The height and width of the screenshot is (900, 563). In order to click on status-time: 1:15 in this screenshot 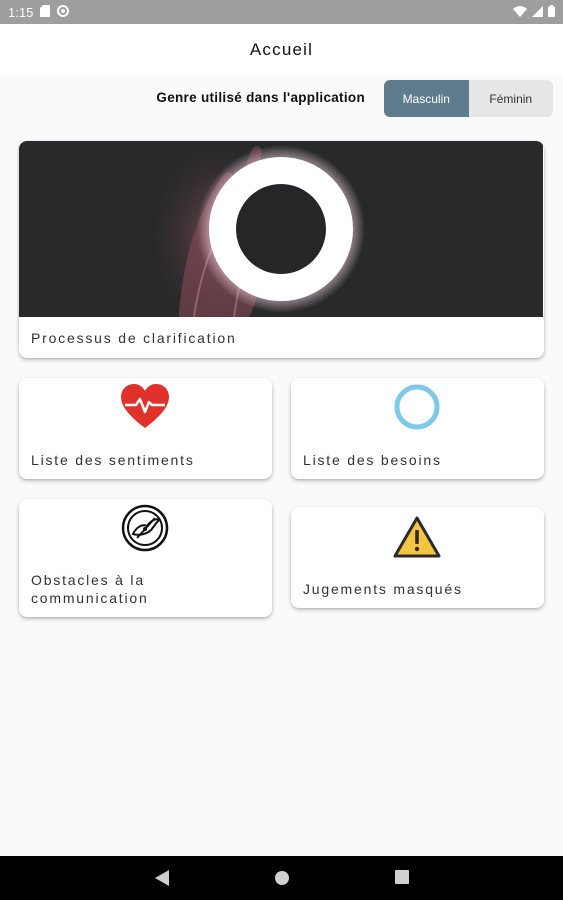, I will do `click(21, 12)`.